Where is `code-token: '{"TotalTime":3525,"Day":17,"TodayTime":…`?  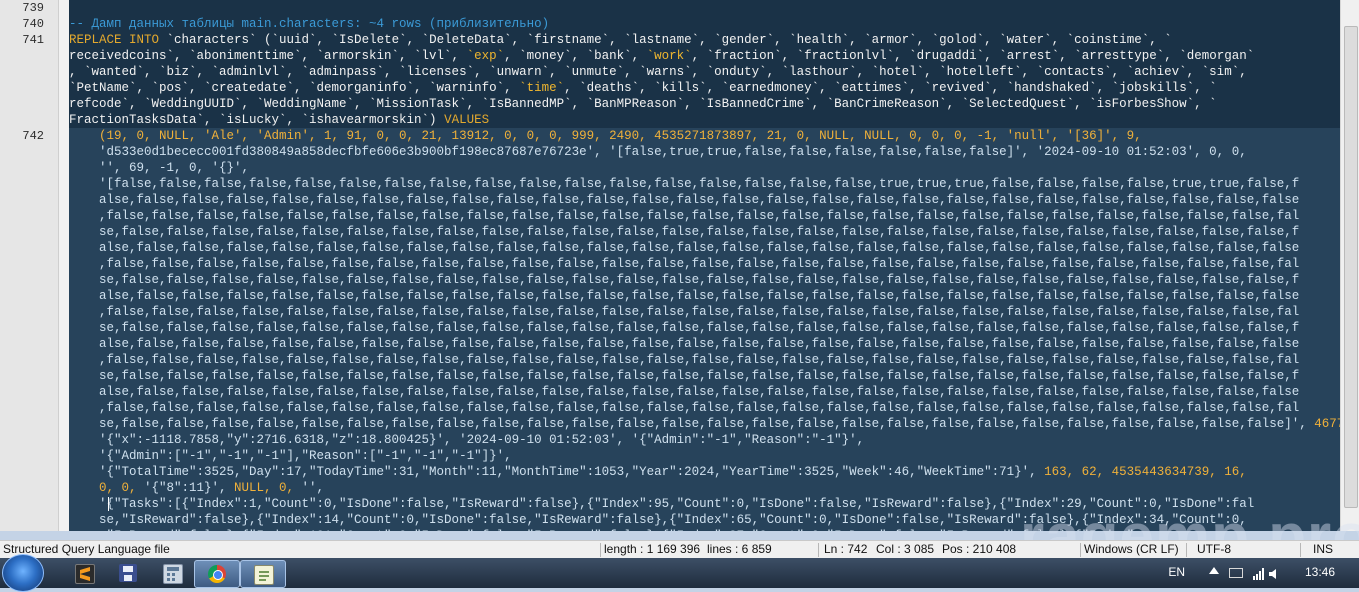 code-token: '{"TotalTime":3525,"Day":17,"TodayTime":… is located at coordinates (557, 472).